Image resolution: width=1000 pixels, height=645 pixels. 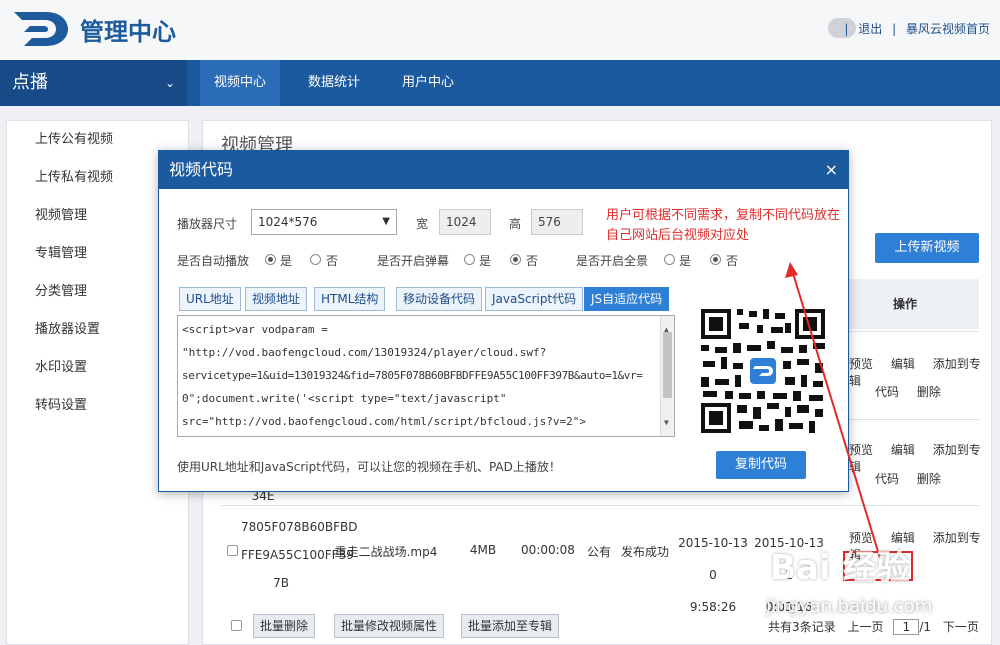 I want to click on height-label: 高, so click(x=515, y=224).